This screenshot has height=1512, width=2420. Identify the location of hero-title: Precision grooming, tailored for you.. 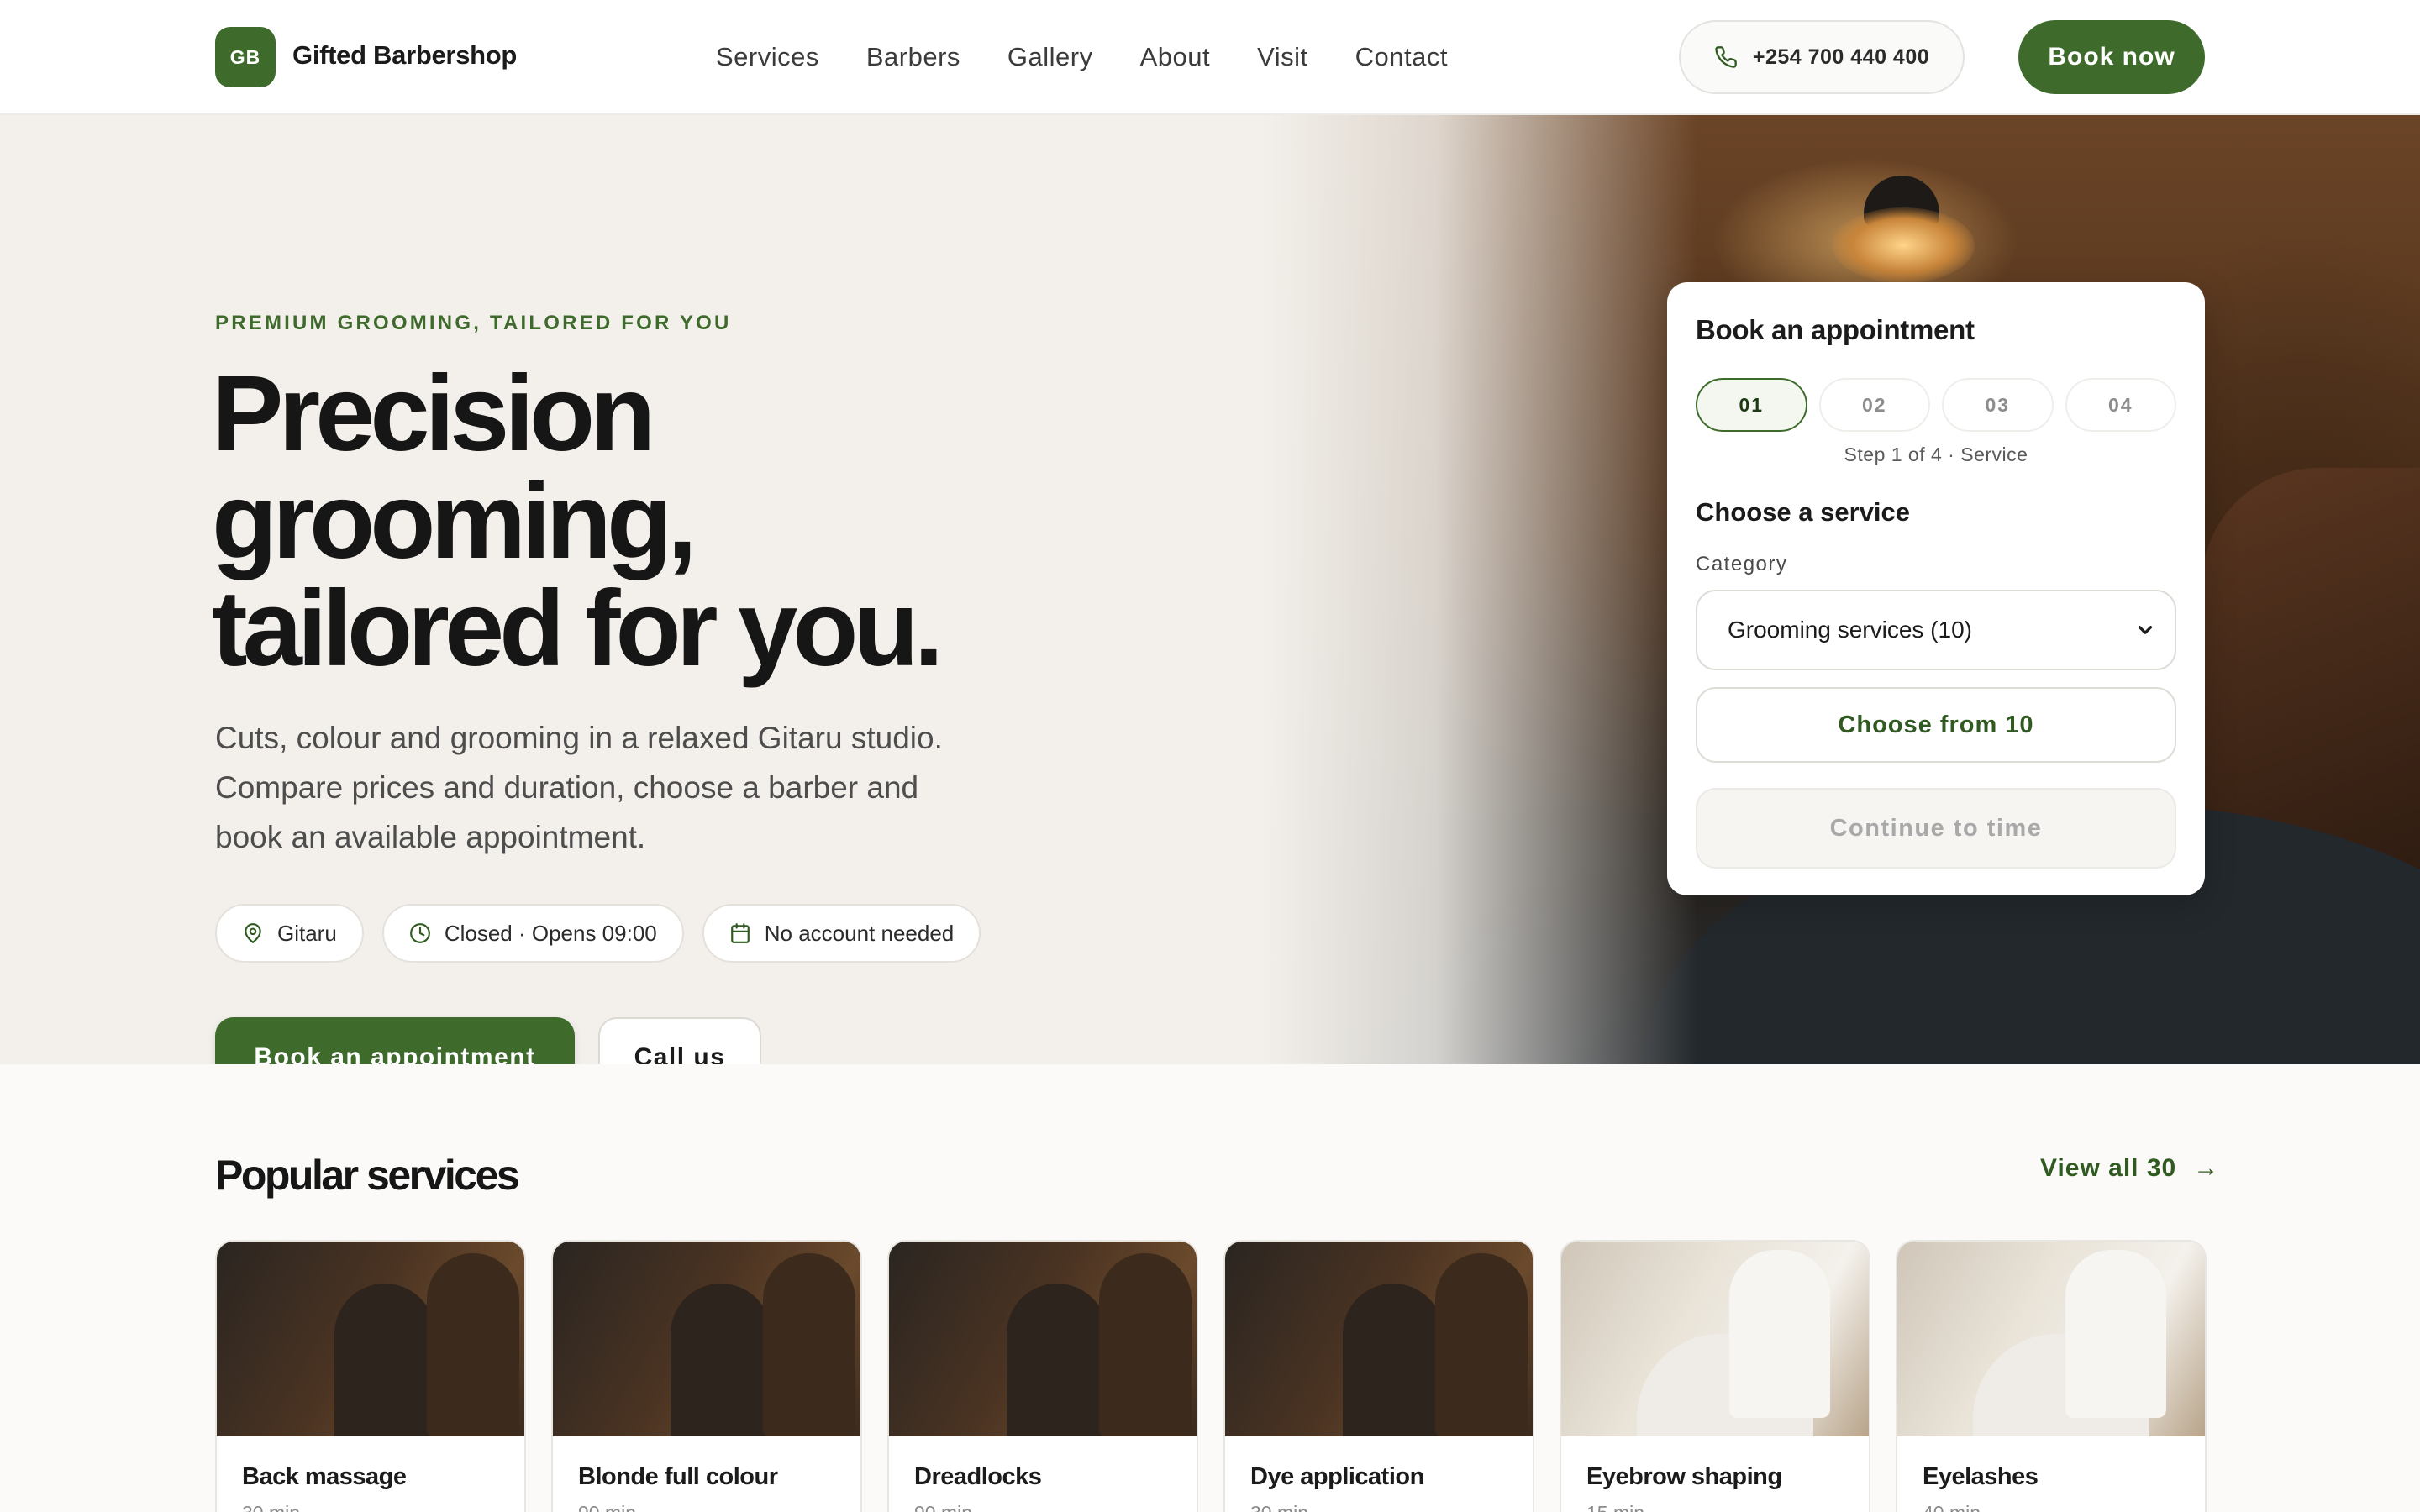
(632, 521).